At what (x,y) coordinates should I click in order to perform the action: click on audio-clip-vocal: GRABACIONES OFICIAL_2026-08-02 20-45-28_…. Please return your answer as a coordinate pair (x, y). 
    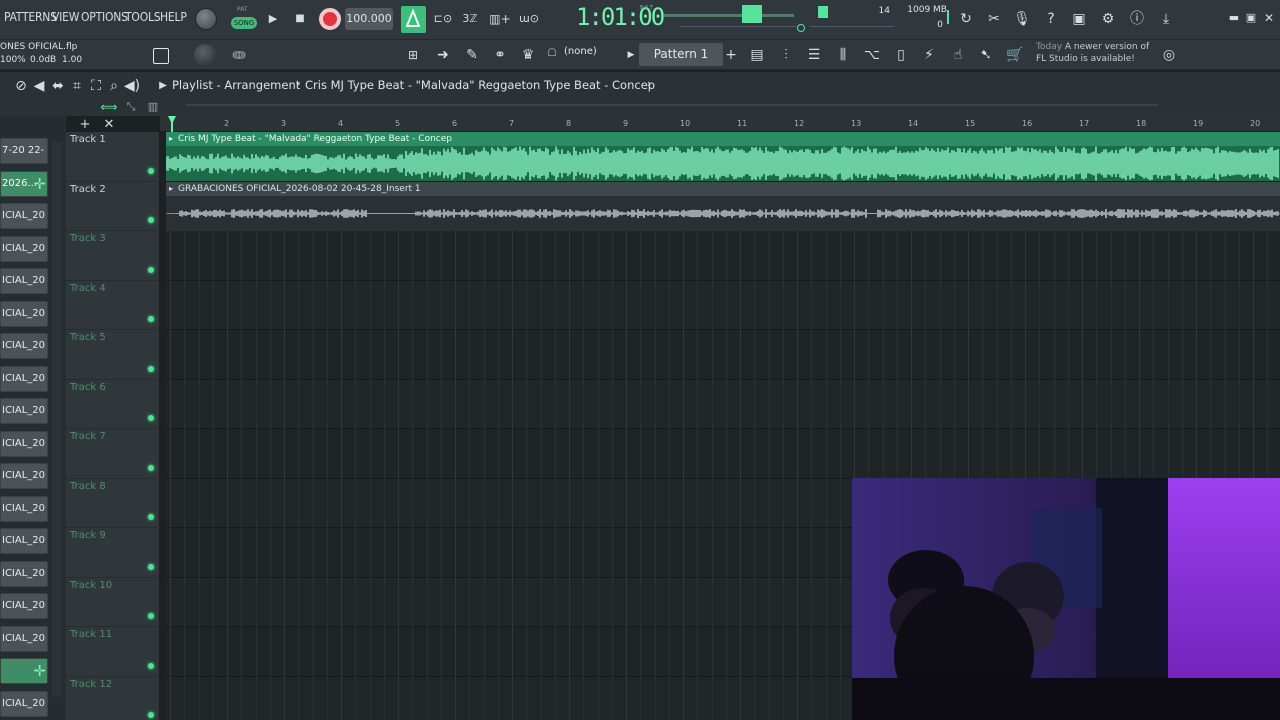
    Looking at the image, I should click on (723, 206).